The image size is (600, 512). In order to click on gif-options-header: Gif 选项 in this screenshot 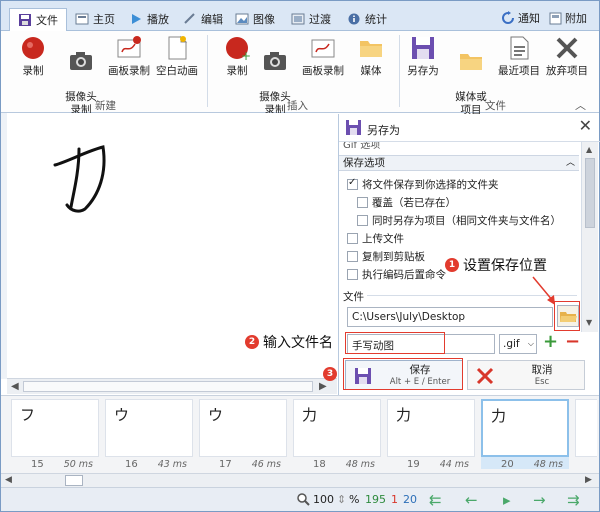, I will do `click(459, 148)`.